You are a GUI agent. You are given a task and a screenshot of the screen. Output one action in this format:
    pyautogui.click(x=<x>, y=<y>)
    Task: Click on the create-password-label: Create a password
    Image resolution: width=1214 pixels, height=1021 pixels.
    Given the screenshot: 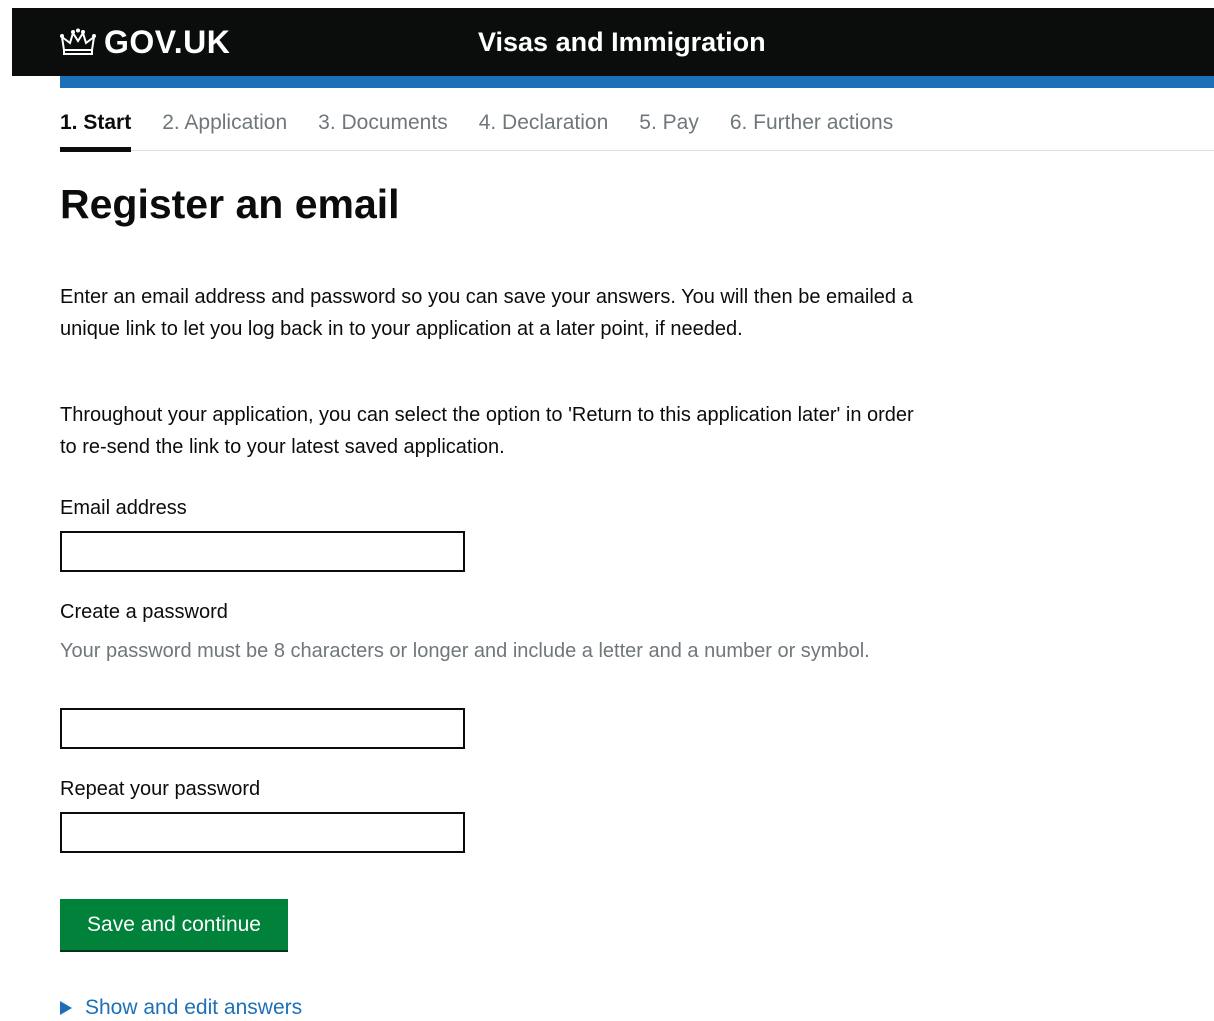 What is the action you would take?
    pyautogui.click(x=144, y=612)
    